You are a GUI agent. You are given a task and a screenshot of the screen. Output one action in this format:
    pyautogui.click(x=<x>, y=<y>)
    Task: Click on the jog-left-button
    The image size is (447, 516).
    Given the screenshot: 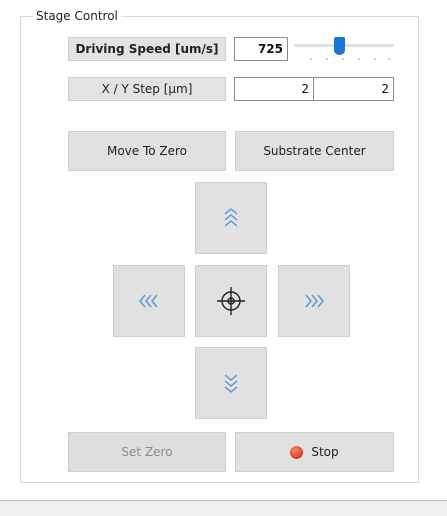 What is the action you would take?
    pyautogui.click(x=149, y=301)
    